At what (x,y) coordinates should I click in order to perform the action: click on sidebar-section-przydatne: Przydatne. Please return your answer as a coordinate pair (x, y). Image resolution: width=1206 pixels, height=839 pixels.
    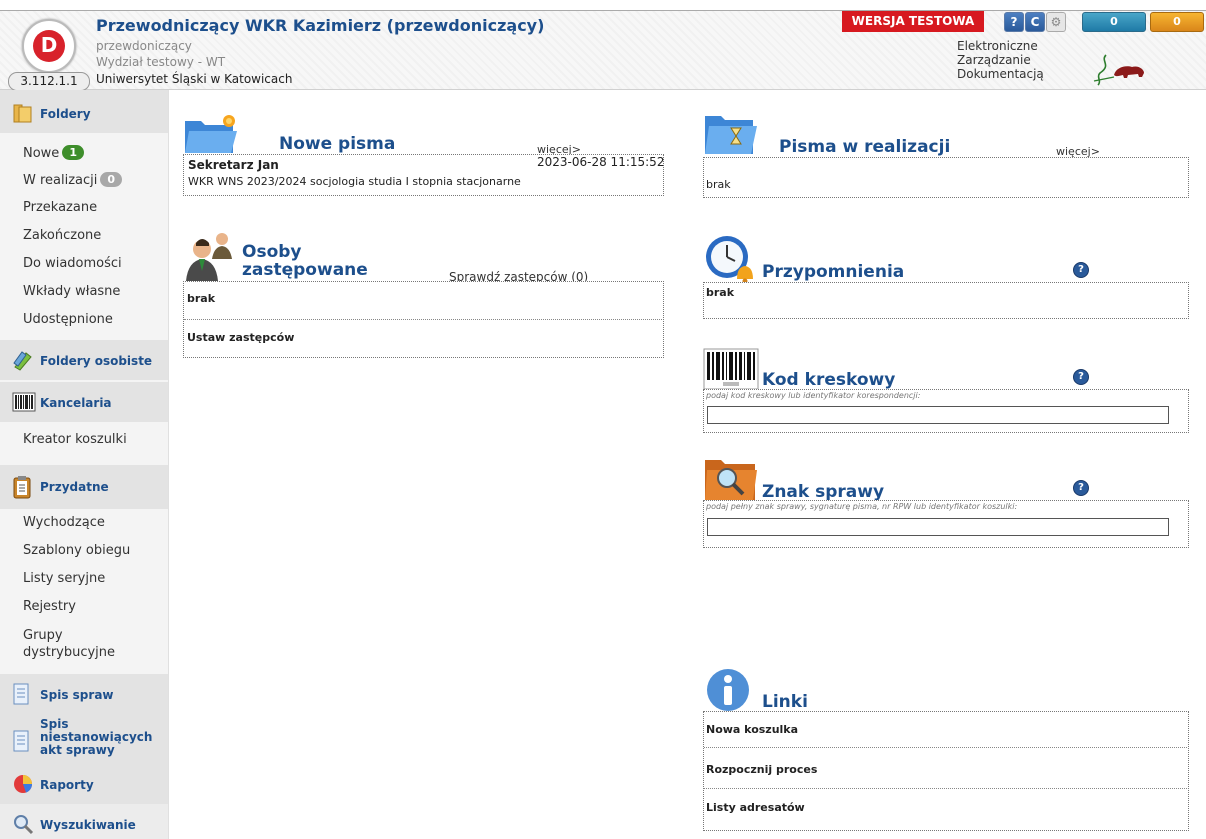
    Looking at the image, I should click on (84, 487).